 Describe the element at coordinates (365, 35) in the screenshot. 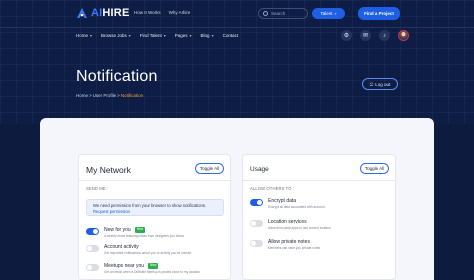

I see `message-icon: ✉` at that location.